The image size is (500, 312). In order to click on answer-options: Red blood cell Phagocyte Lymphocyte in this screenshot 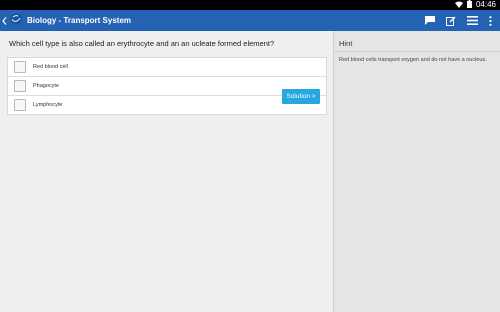, I will do `click(167, 86)`.